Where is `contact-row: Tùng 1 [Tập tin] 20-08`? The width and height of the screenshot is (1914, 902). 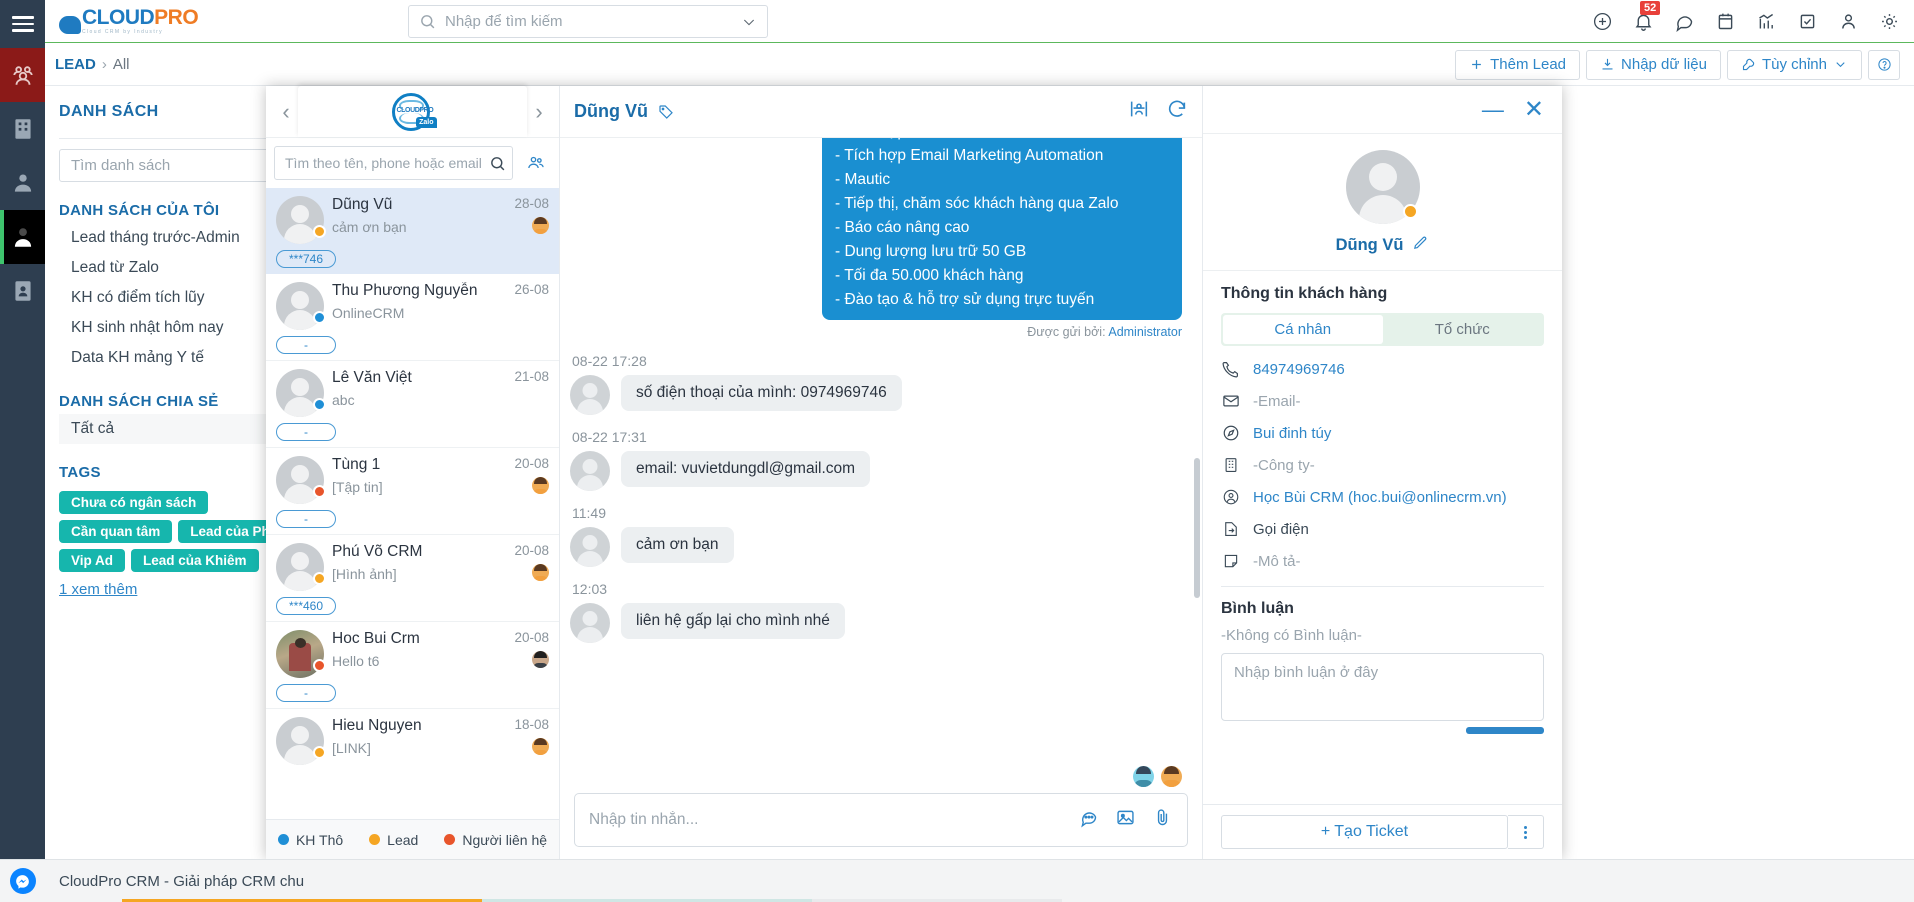 contact-row: Tùng 1 [Tập tin] 20-08 is located at coordinates (412, 478).